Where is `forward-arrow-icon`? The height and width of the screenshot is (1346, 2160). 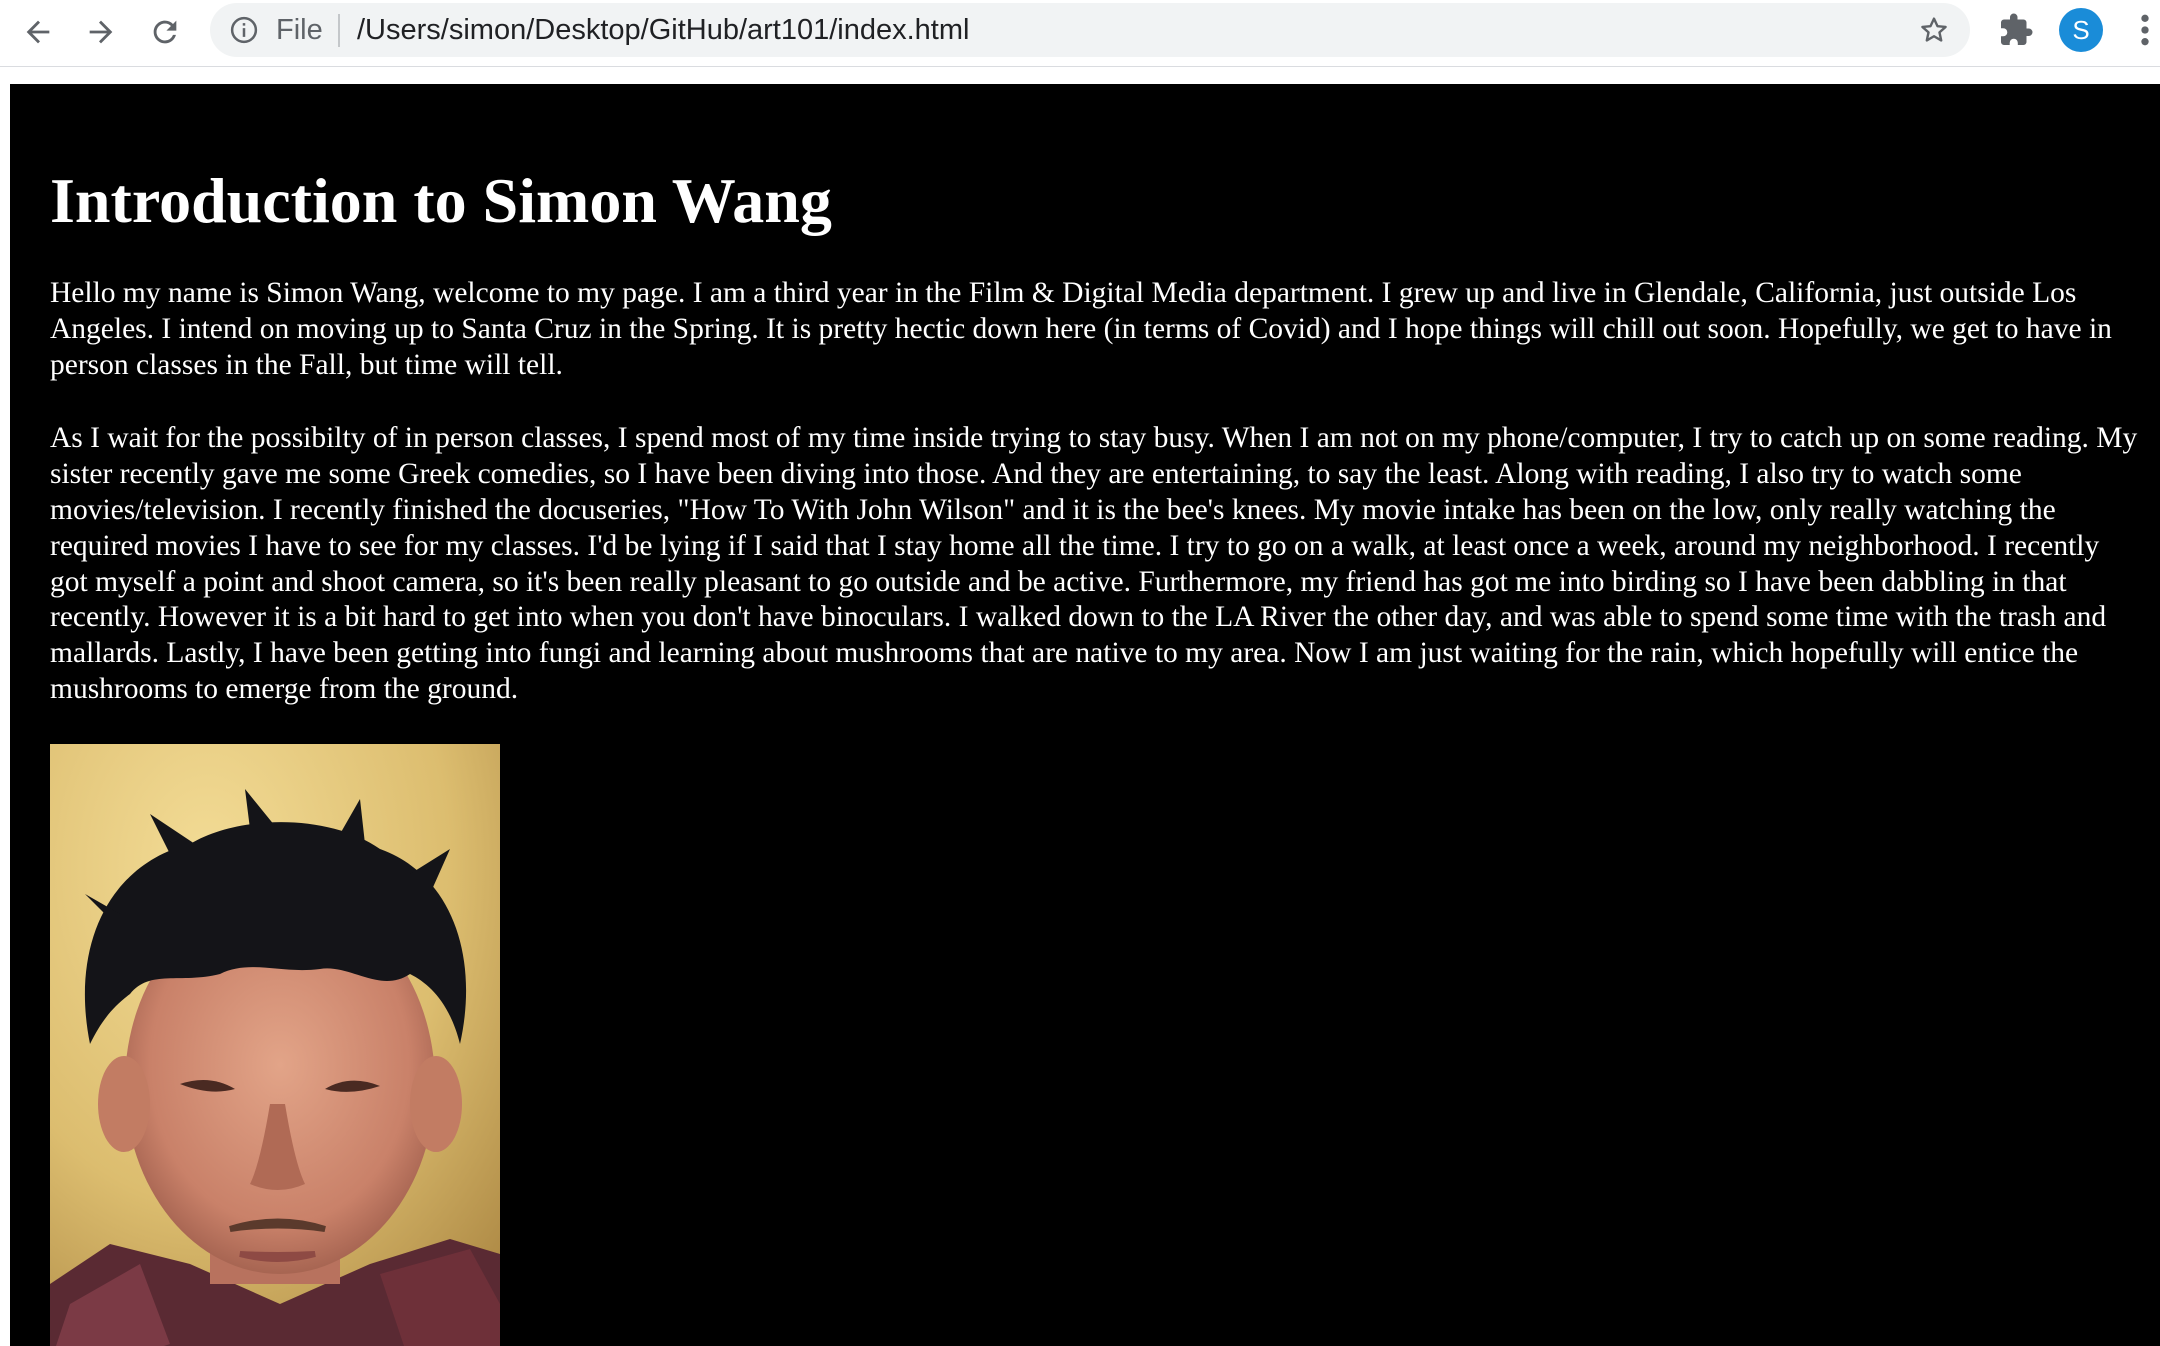
forward-arrow-icon is located at coordinates (101, 32).